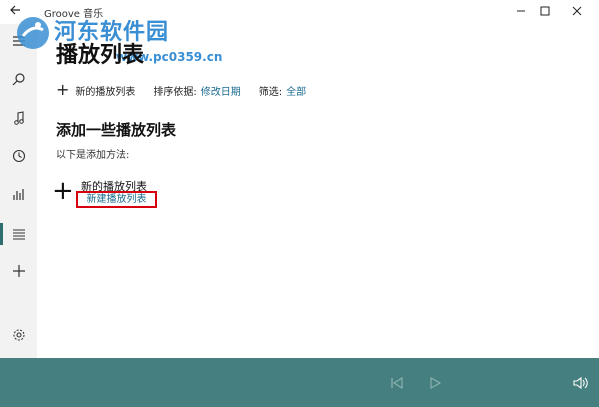 Image resolution: width=599 pixels, height=407 pixels. I want to click on filter-dropdown: 全部, so click(296, 90).